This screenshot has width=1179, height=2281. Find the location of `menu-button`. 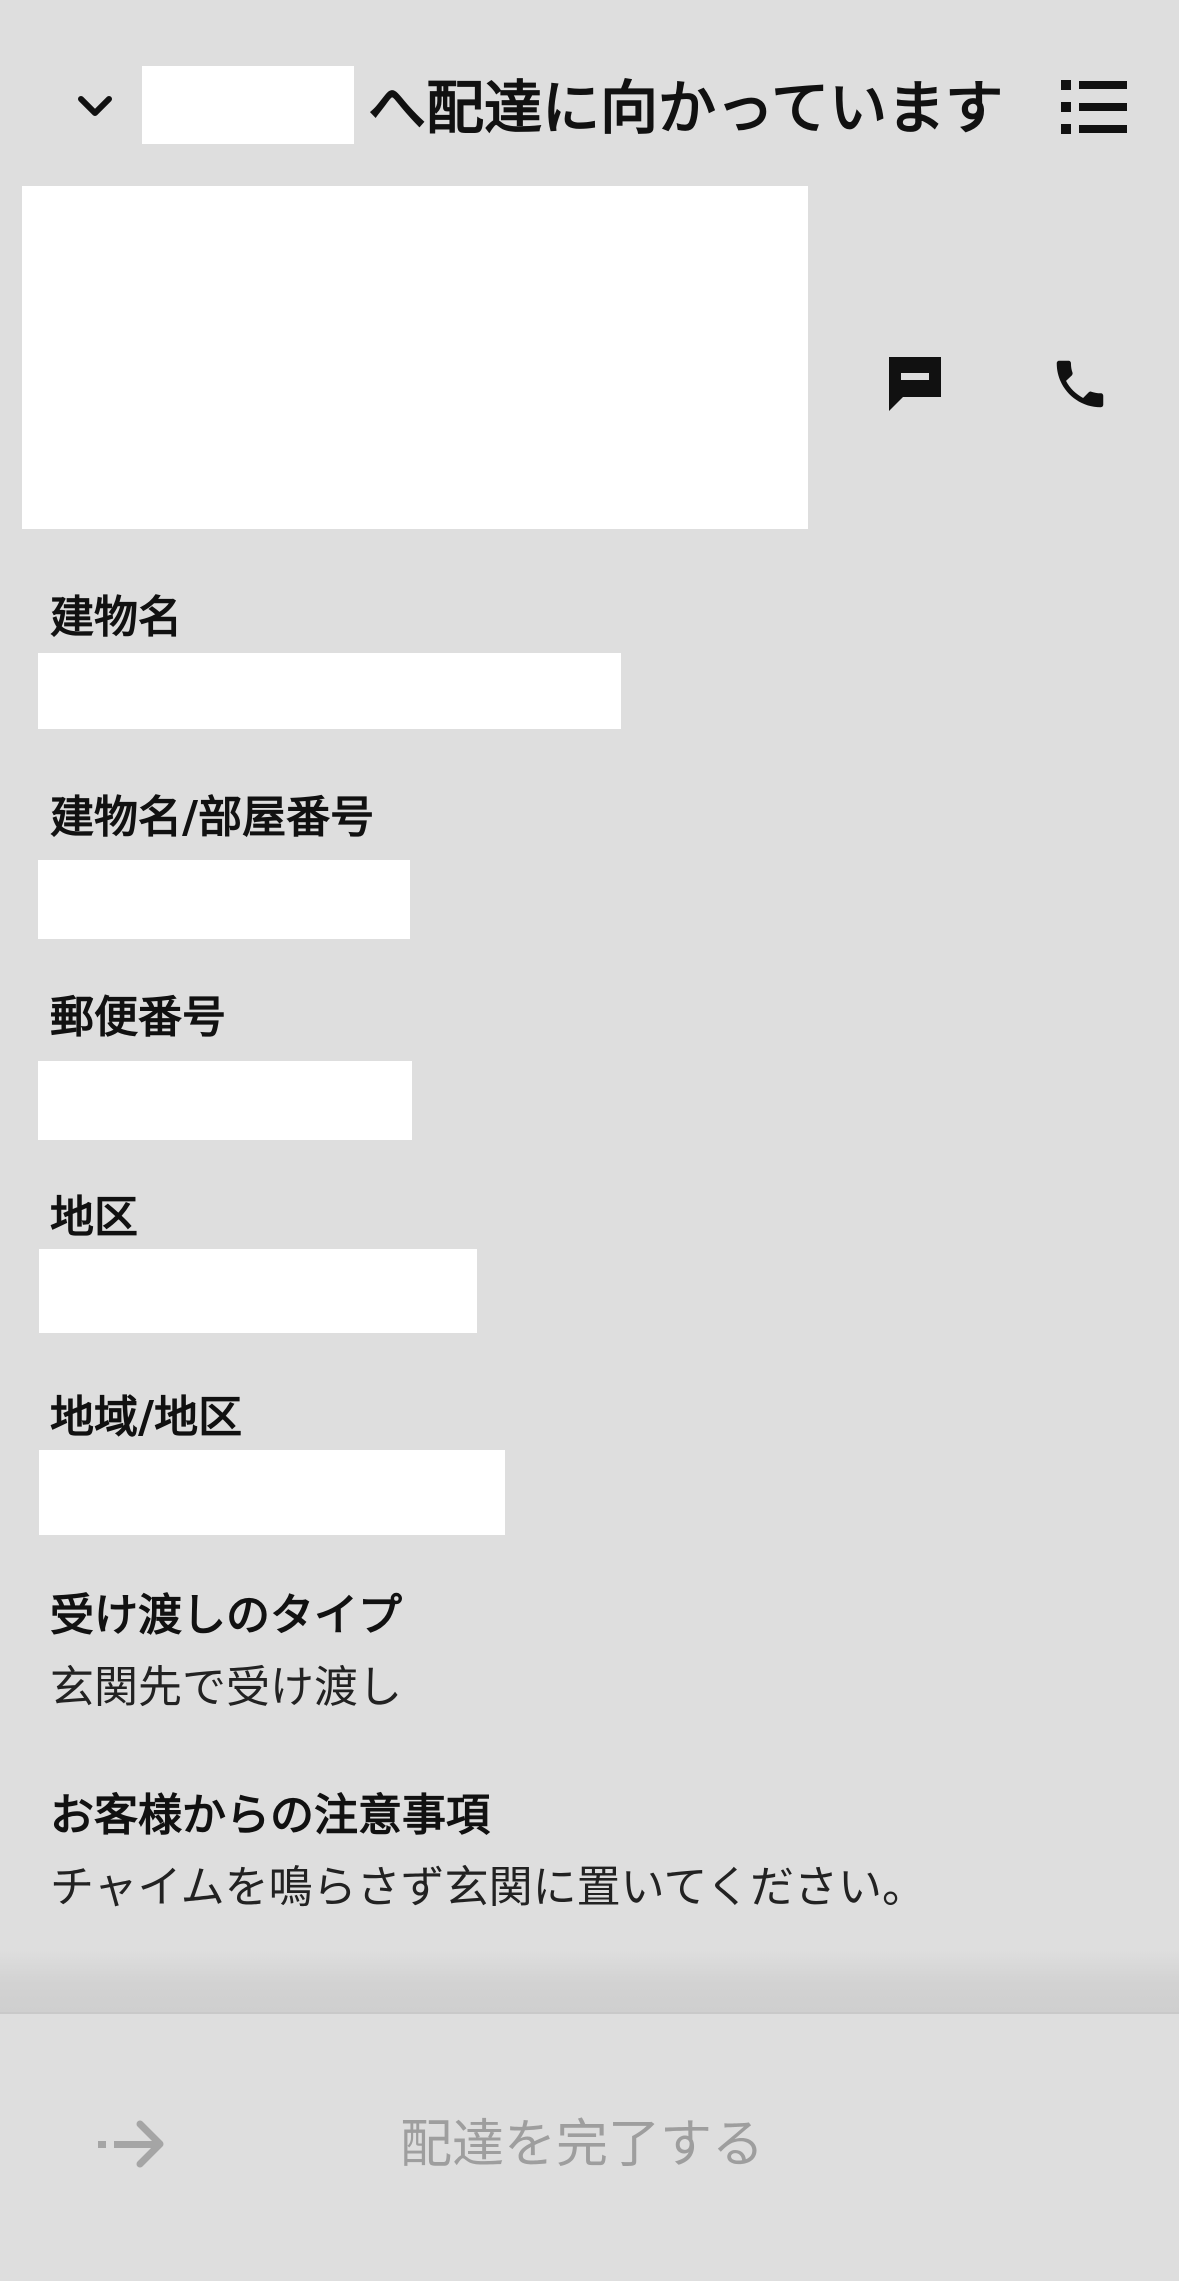

menu-button is located at coordinates (1093, 107).